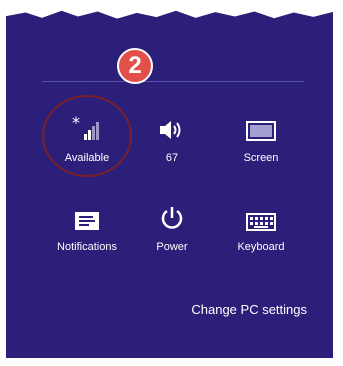 Image resolution: width=343 pixels, height=366 pixels. I want to click on callout-badge: 2, so click(135, 66).